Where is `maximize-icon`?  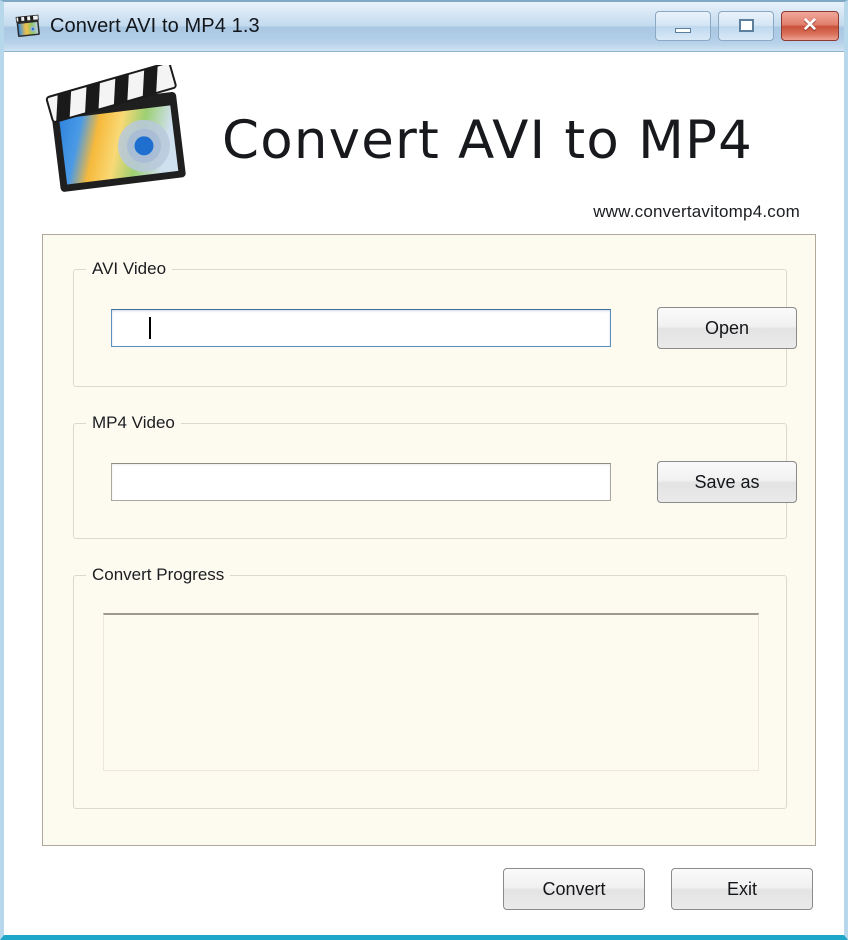 maximize-icon is located at coordinates (746, 25).